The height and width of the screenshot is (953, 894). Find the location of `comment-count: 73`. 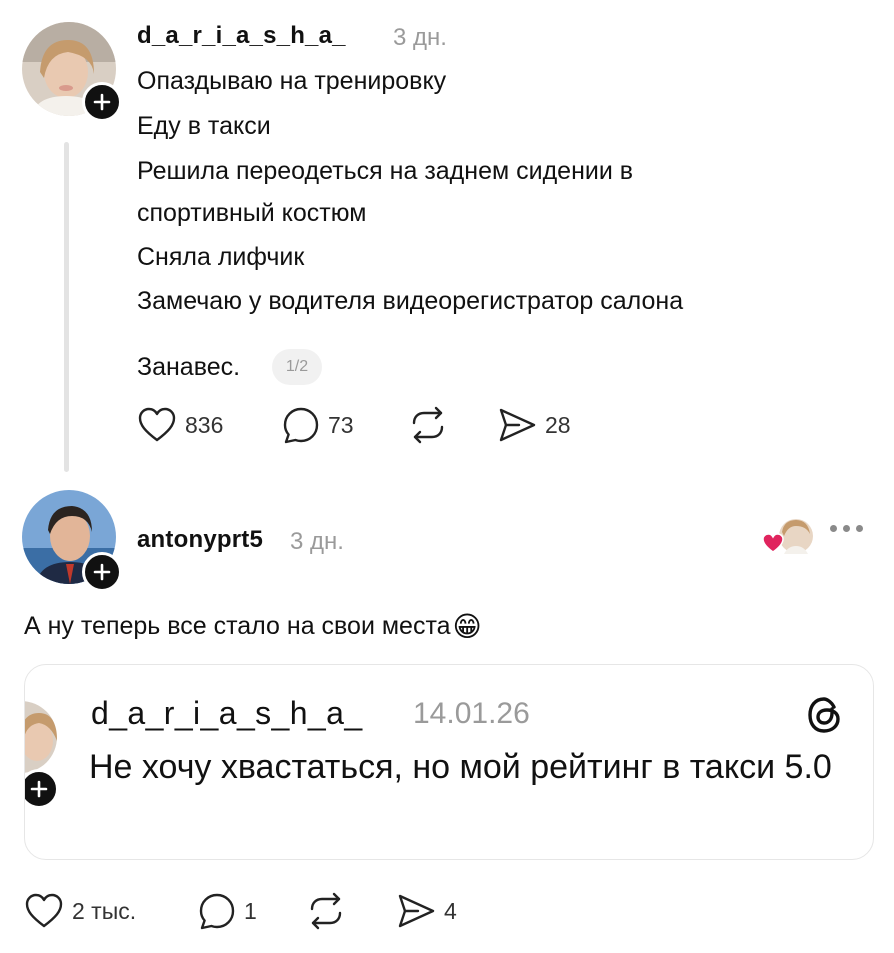

comment-count: 73 is located at coordinates (341, 424).